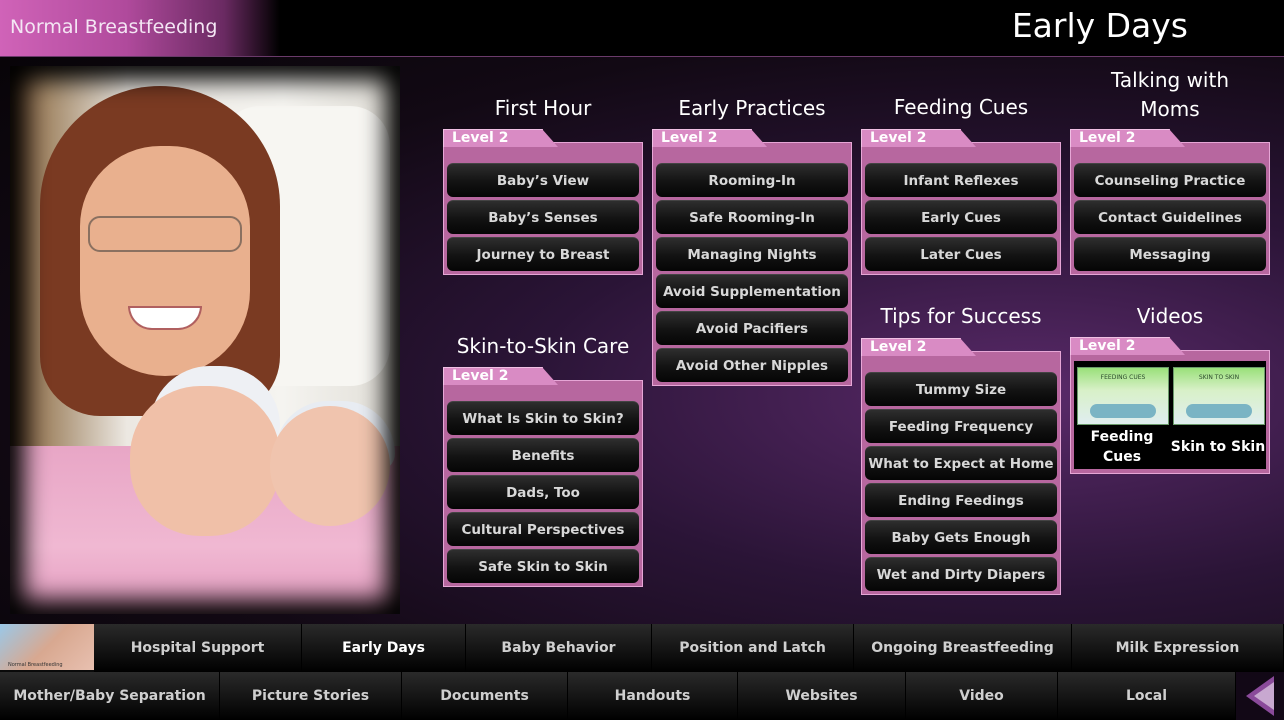 The height and width of the screenshot is (720, 1284). What do you see at coordinates (311, 696) in the screenshot?
I see `nav-picture-stories: Picture Stories` at bounding box center [311, 696].